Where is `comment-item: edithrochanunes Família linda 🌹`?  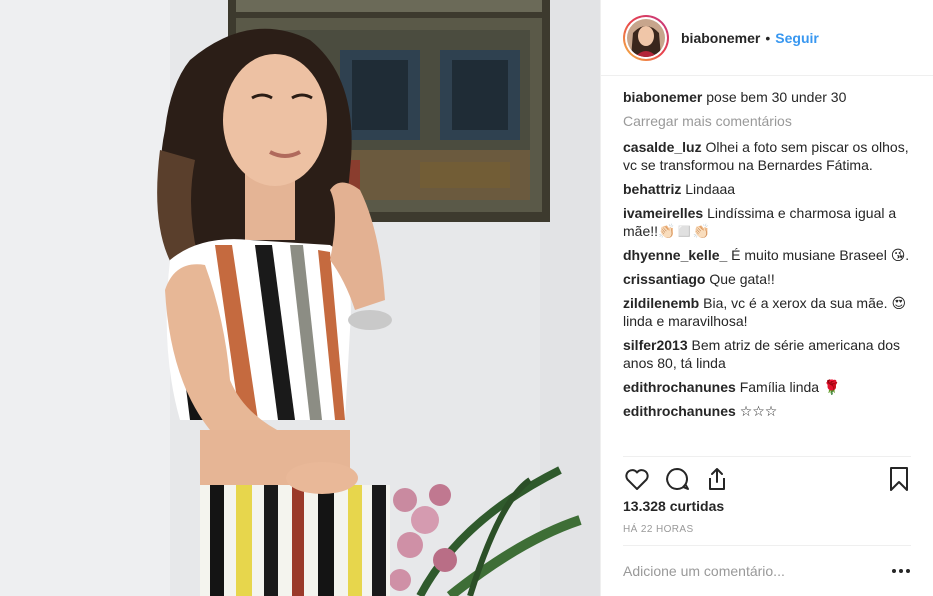 comment-item: edithrochanunes Família linda 🌹 is located at coordinates (768, 387).